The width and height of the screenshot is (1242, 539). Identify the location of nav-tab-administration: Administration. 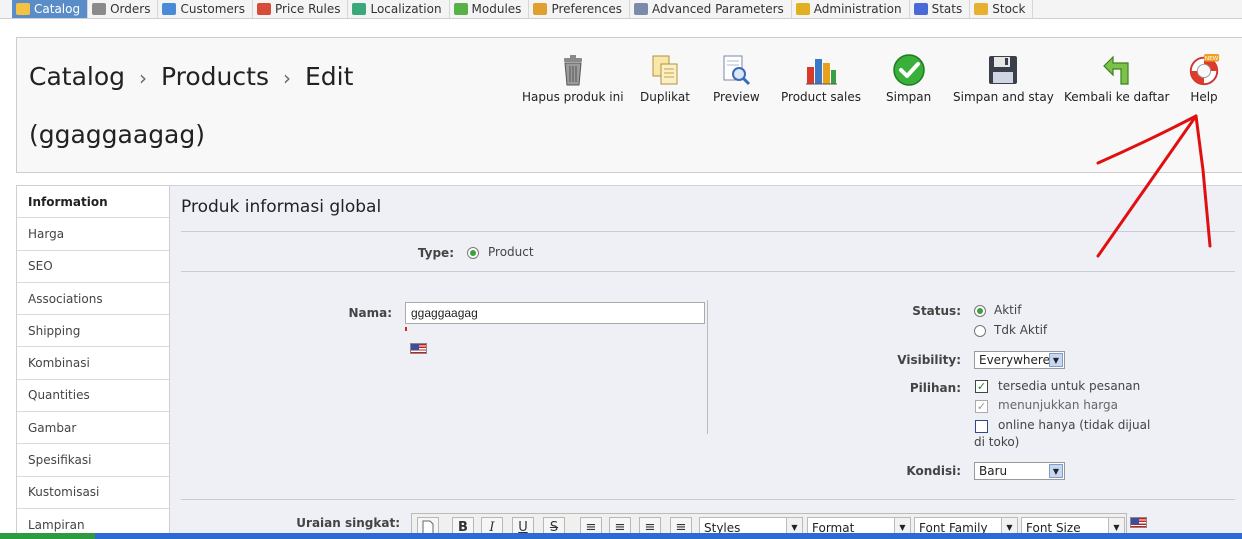
(851, 9).